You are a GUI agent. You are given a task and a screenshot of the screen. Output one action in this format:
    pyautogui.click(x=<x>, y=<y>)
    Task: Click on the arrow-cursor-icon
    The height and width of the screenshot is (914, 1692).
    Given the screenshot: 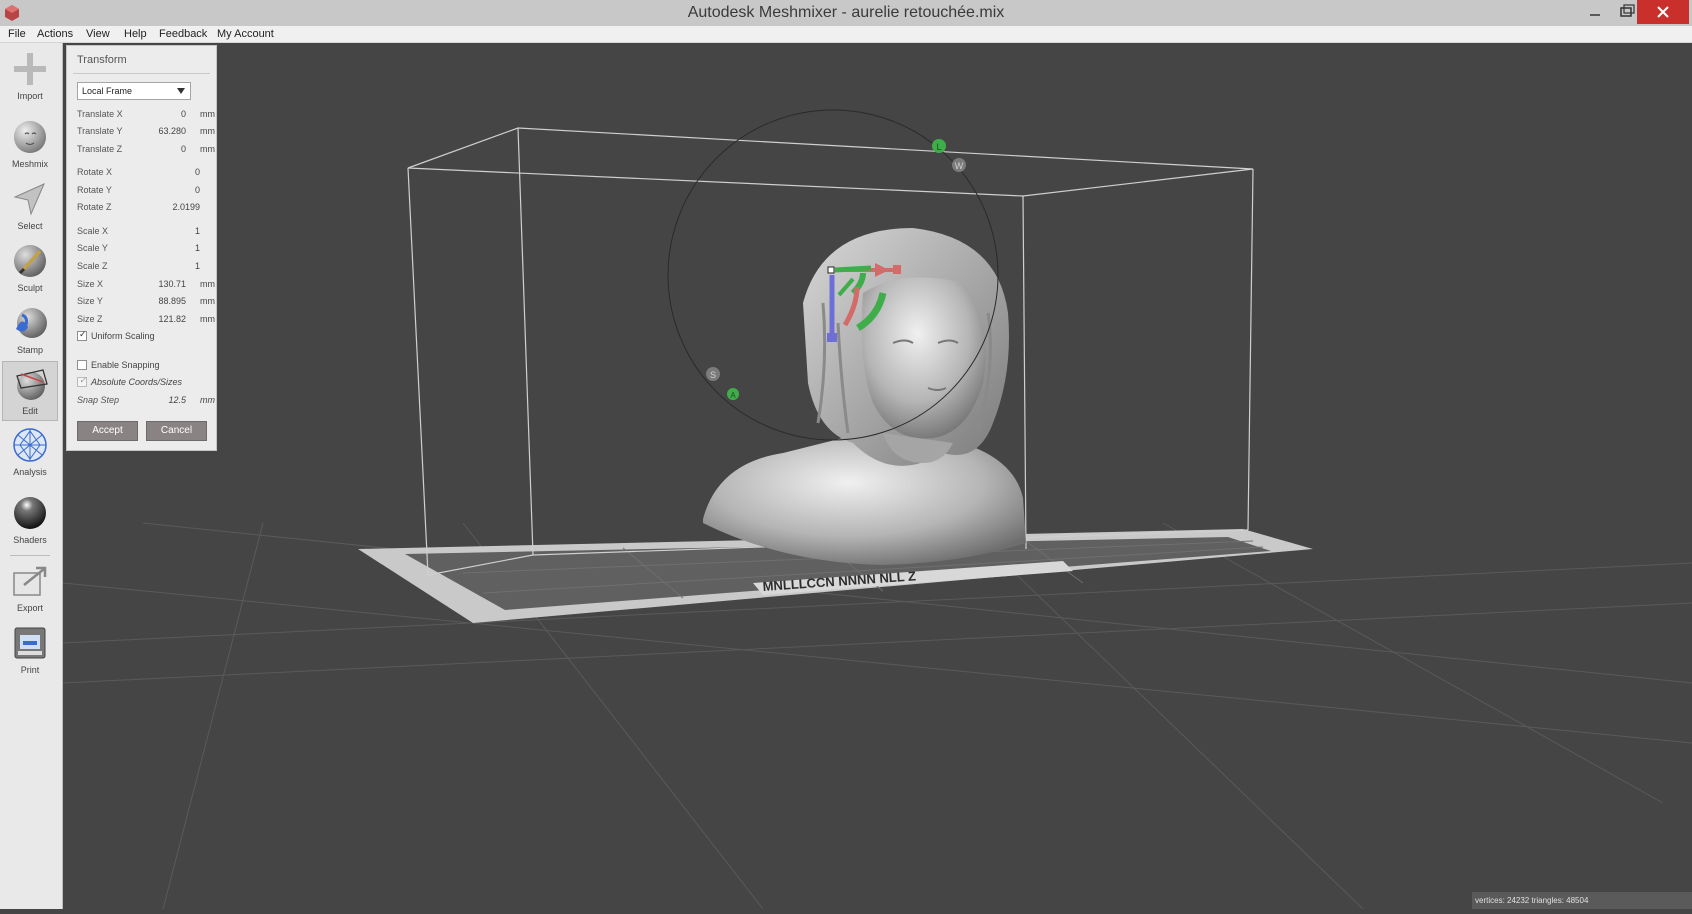 What is the action you would take?
    pyautogui.click(x=29, y=199)
    